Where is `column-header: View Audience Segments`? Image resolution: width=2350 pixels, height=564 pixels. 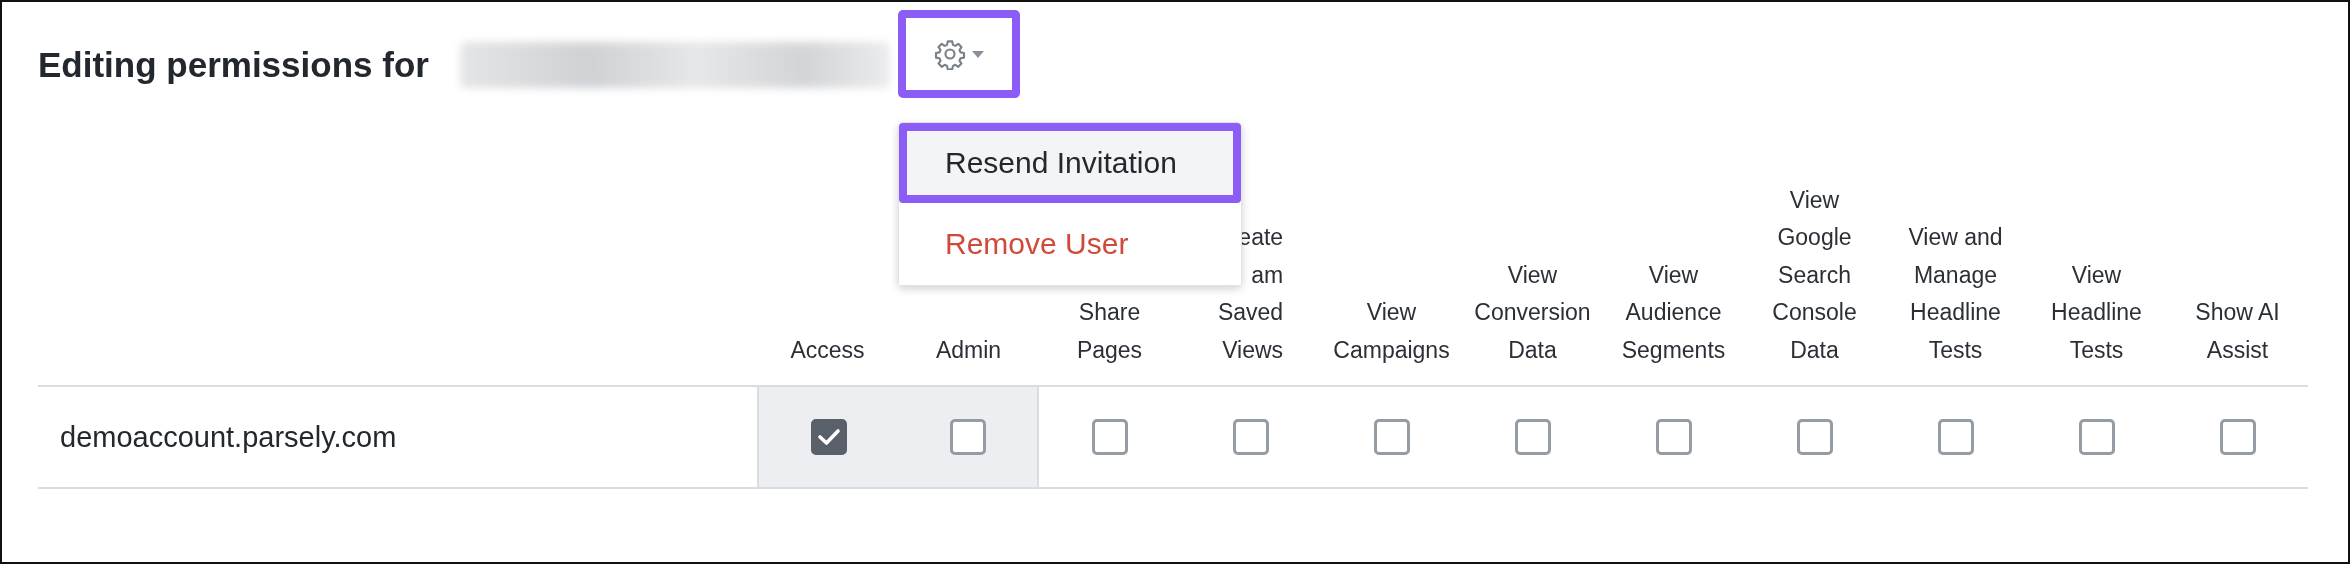
column-header: View Audience Segments is located at coordinates (1673, 312).